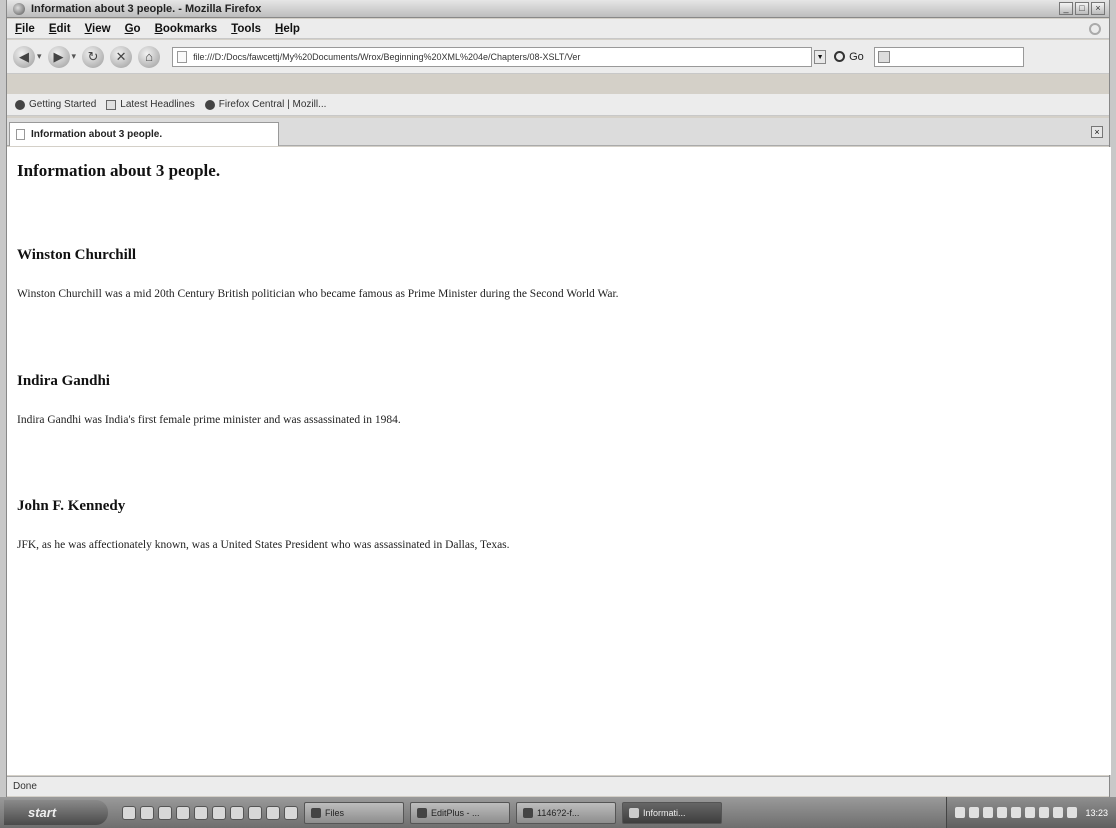 The image size is (1116, 828). What do you see at coordinates (119, 170) in the screenshot?
I see `page-heading: Information about 3 people.` at bounding box center [119, 170].